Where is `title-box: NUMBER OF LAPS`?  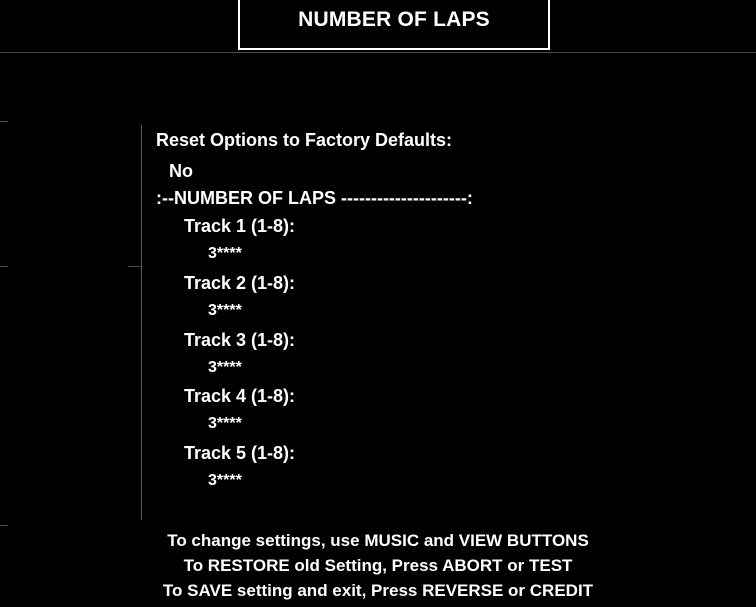
title-box: NUMBER OF LAPS is located at coordinates (394, 25).